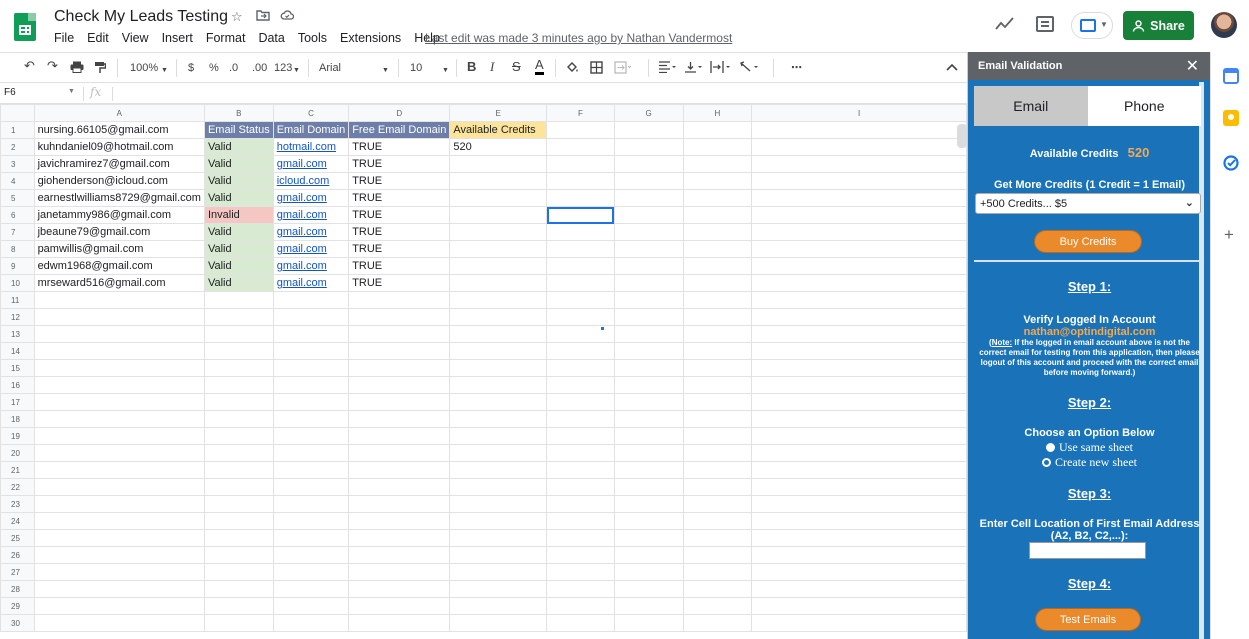 Image resolution: width=1249 pixels, height=639 pixels. I want to click on credits-package-select: +500 Credits... $5 ⌄, so click(1088, 203).